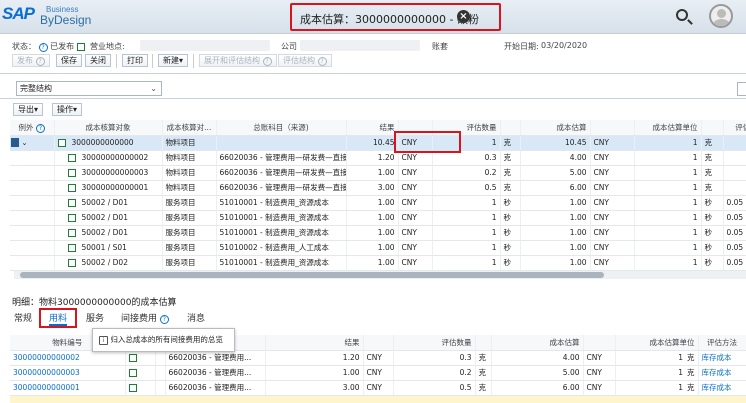 This screenshot has height=403, width=746. Describe the element at coordinates (115, 187) in the screenshot. I see `object-label: 30000000000001` at that location.